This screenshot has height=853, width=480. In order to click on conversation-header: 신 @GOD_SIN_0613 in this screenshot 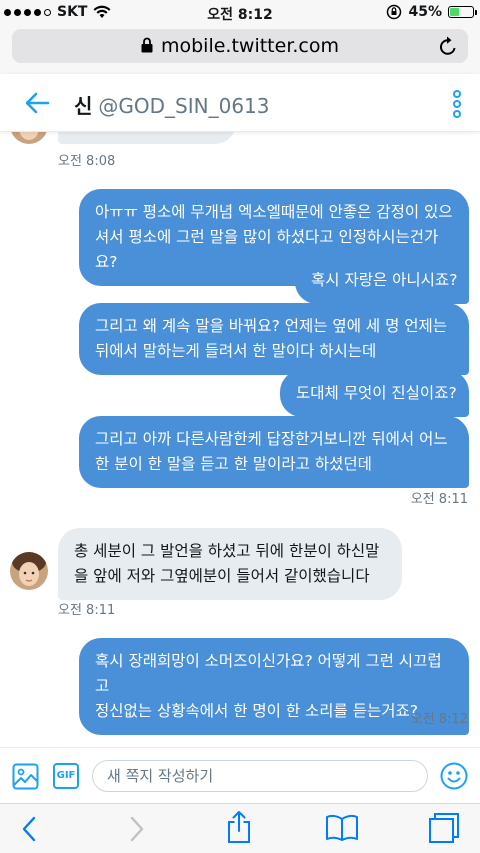, I will do `click(240, 103)`.